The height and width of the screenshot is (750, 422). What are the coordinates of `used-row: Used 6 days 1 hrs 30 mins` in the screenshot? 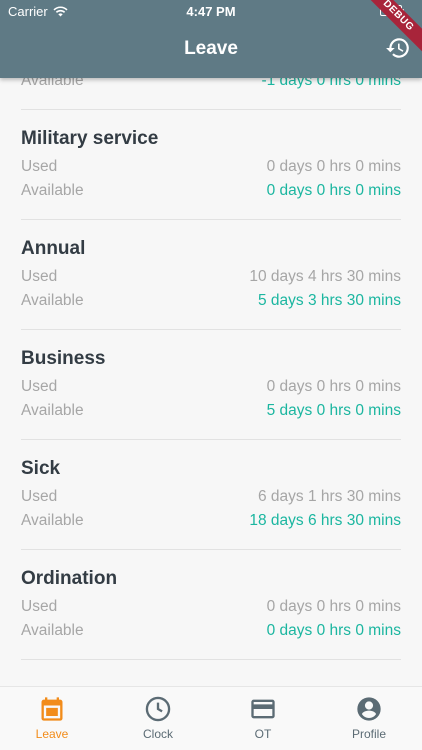 It's located at (211, 498).